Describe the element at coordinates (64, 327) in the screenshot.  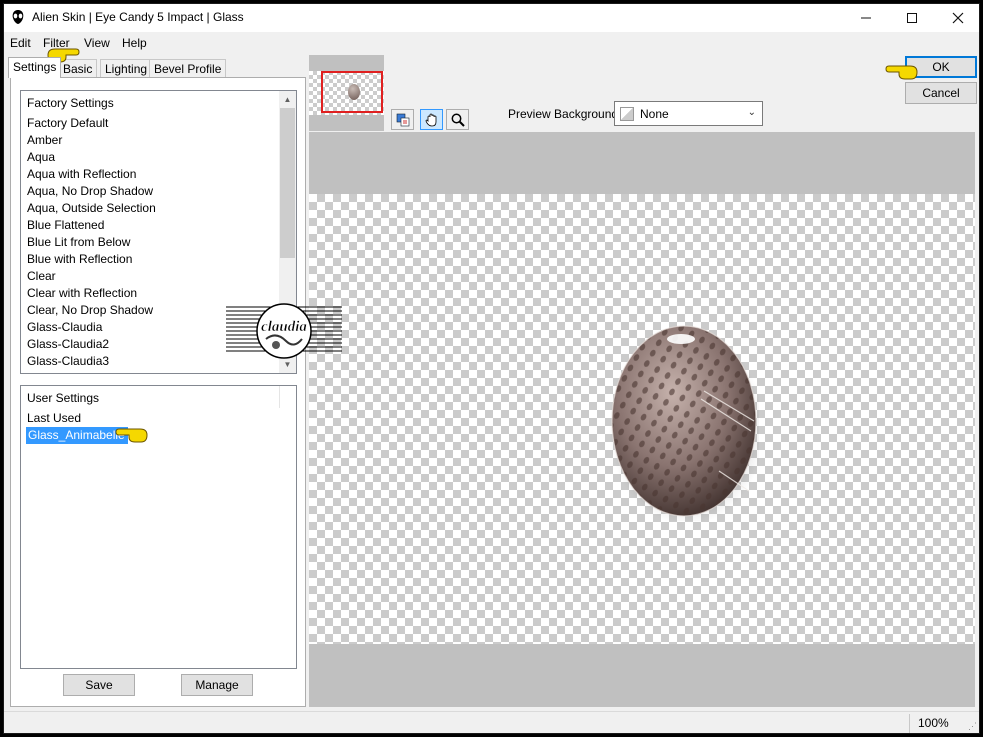
I see `list-item: Glass-Claudia` at that location.